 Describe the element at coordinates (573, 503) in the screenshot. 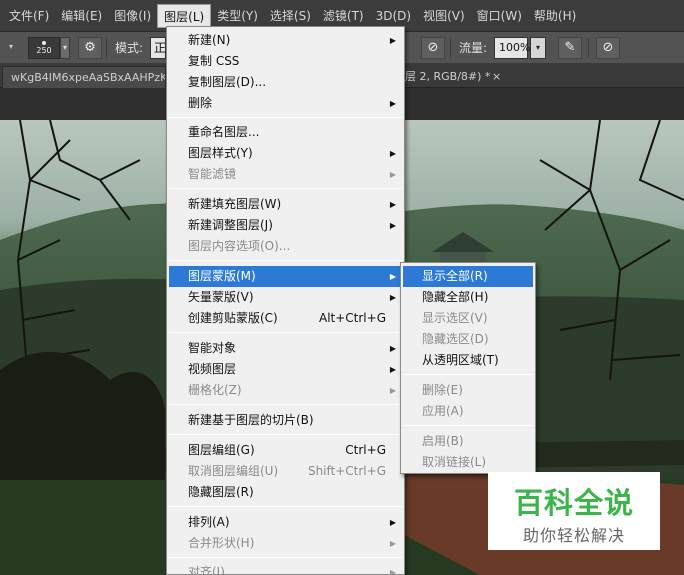

I see `watermark-title: 百科全说` at that location.